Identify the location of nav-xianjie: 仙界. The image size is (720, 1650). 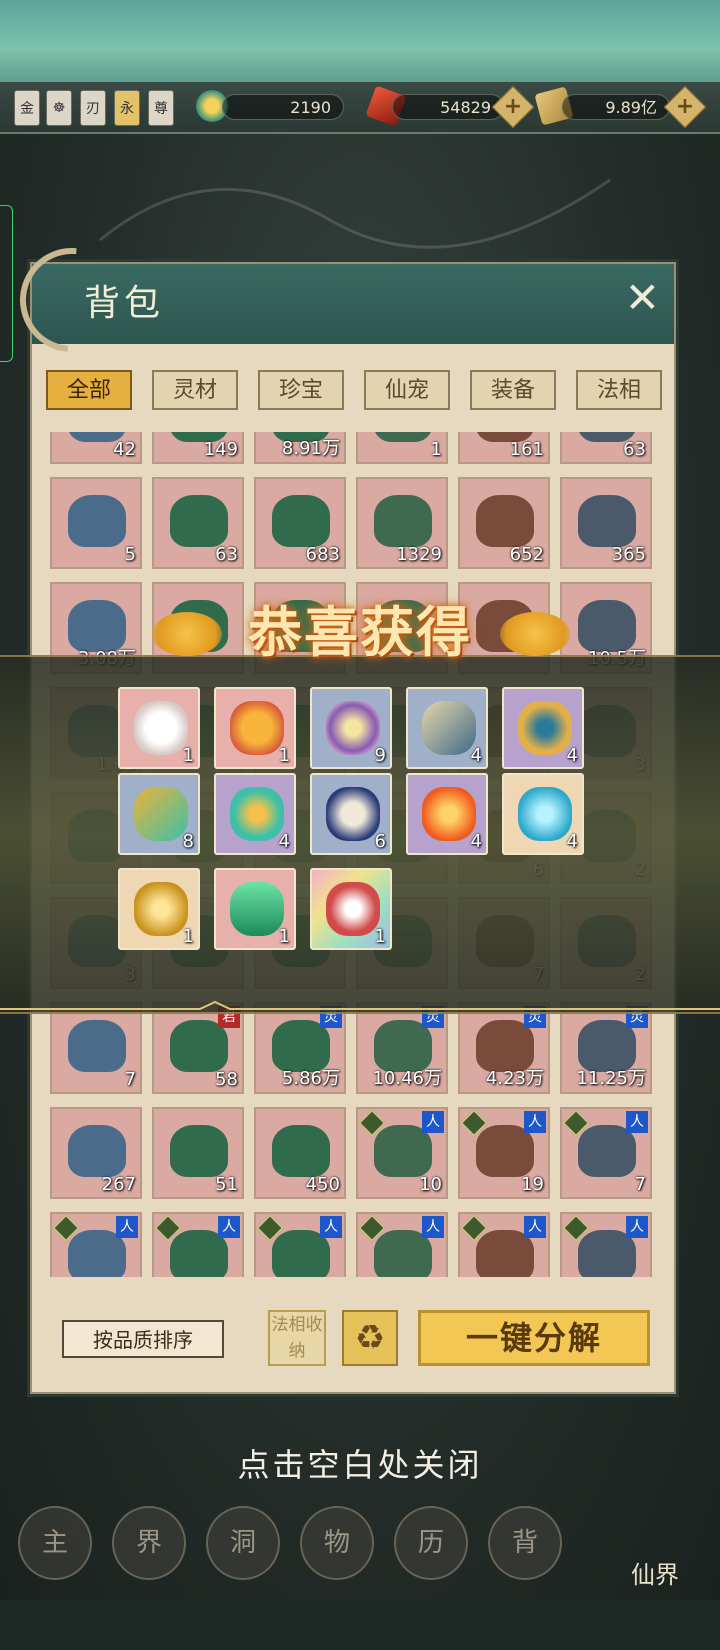
(655, 1545).